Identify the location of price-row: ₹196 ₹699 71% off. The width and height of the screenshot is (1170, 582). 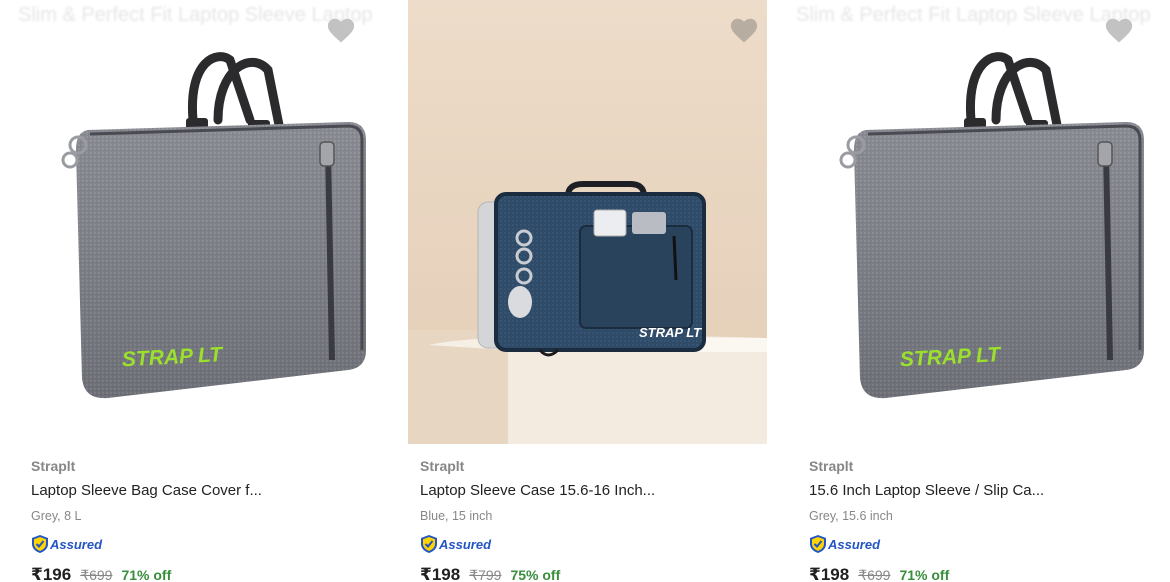
(201, 573).